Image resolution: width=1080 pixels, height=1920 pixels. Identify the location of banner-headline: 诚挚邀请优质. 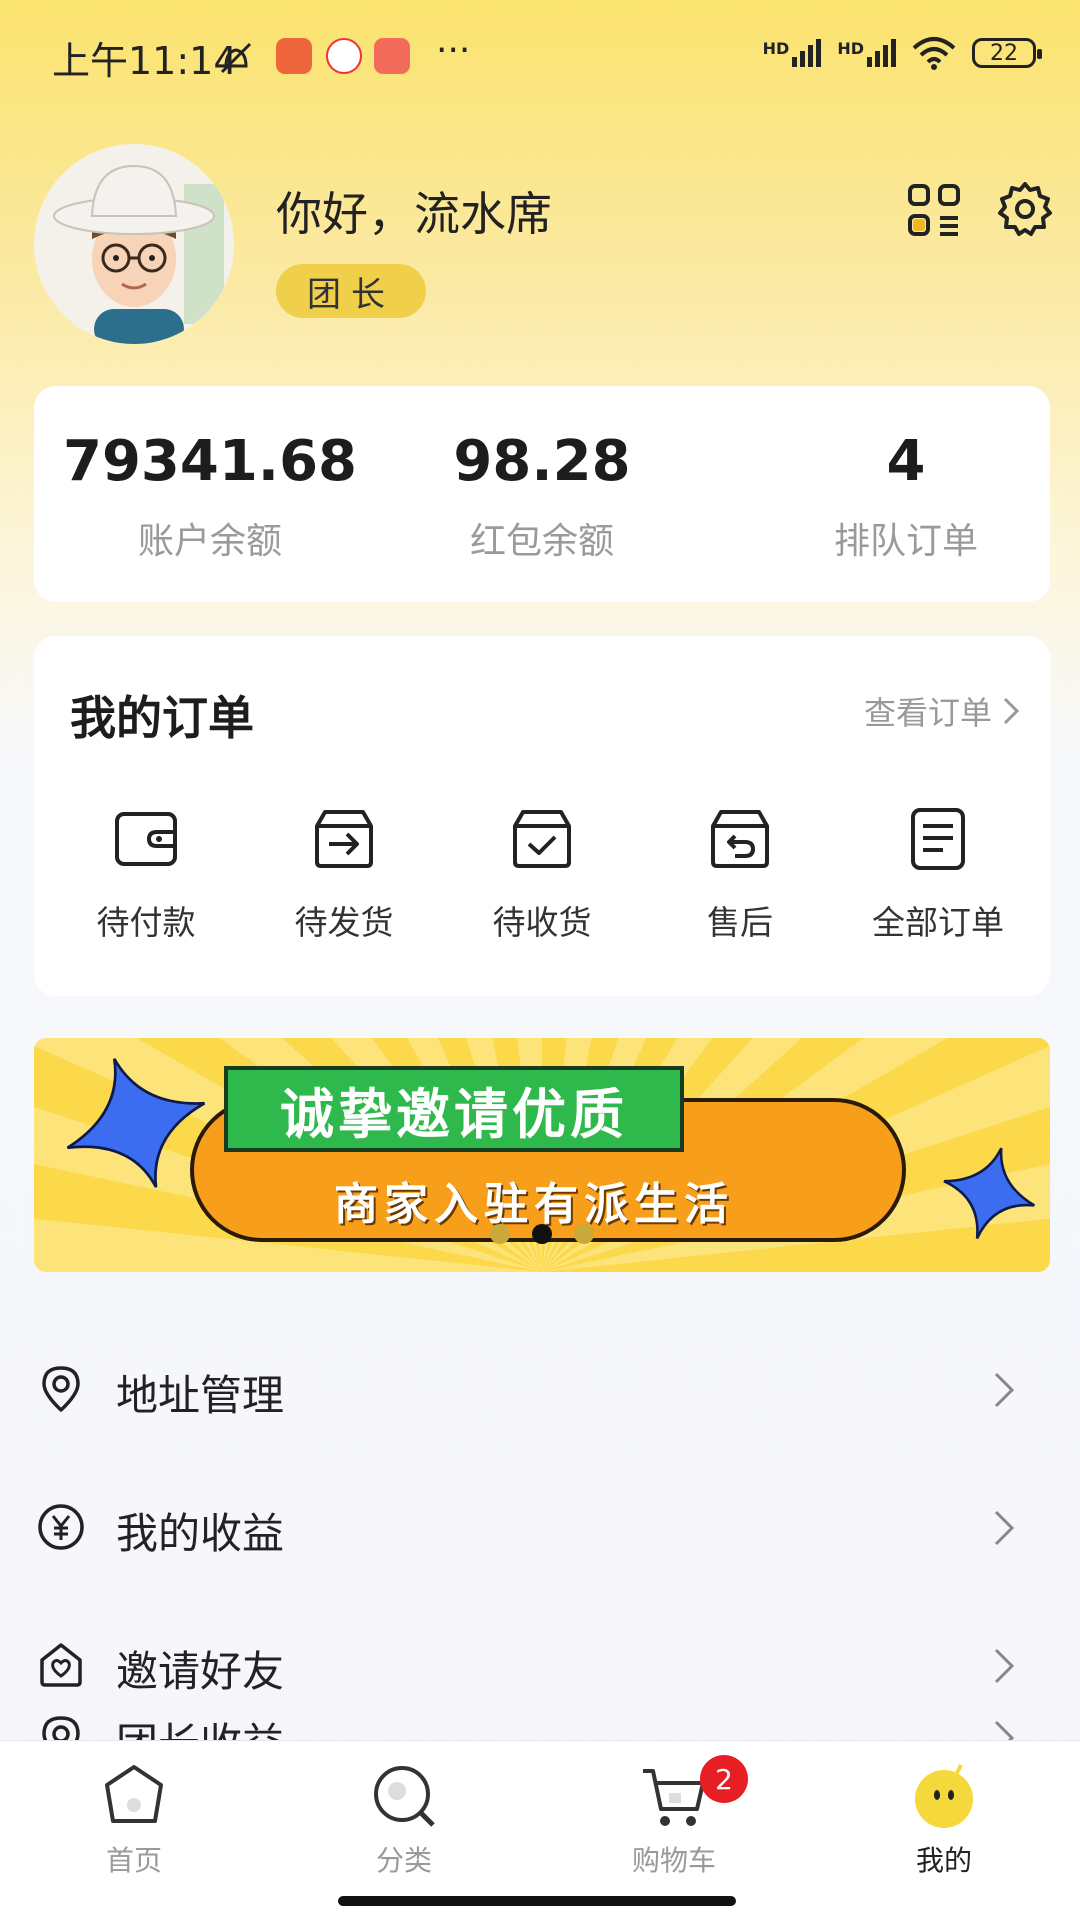
(454, 1109).